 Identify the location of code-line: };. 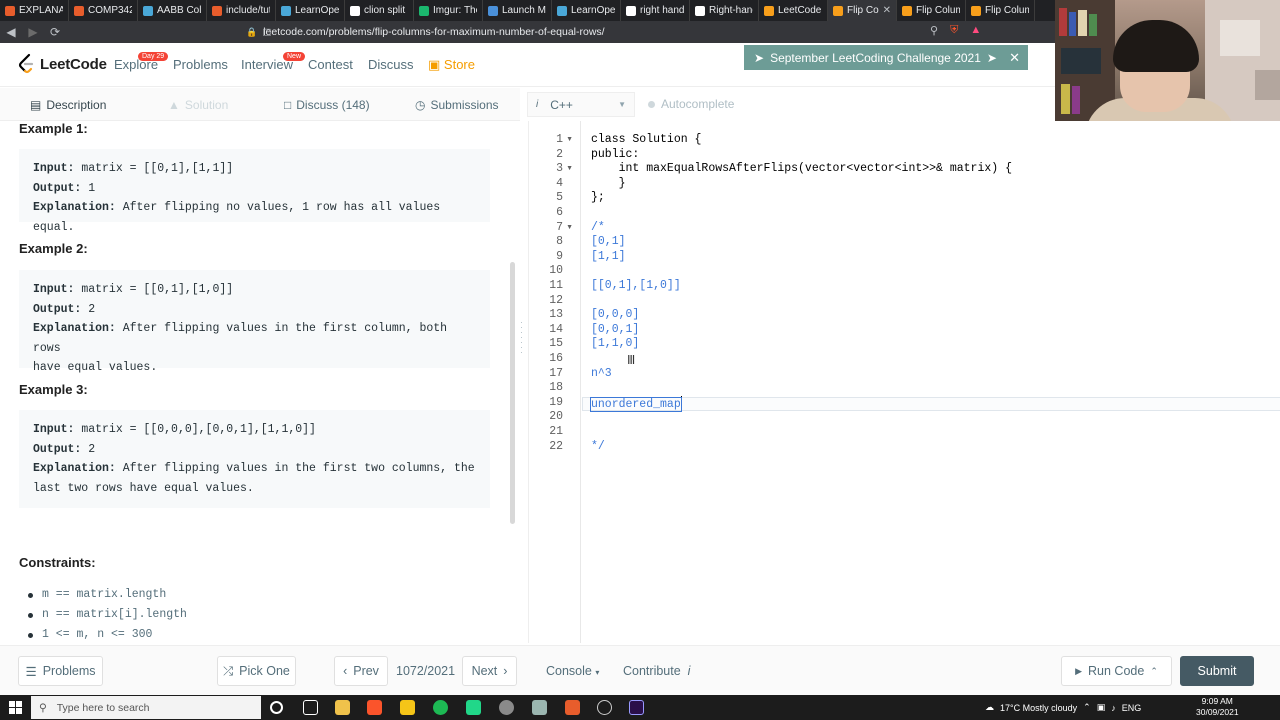
(598, 197).